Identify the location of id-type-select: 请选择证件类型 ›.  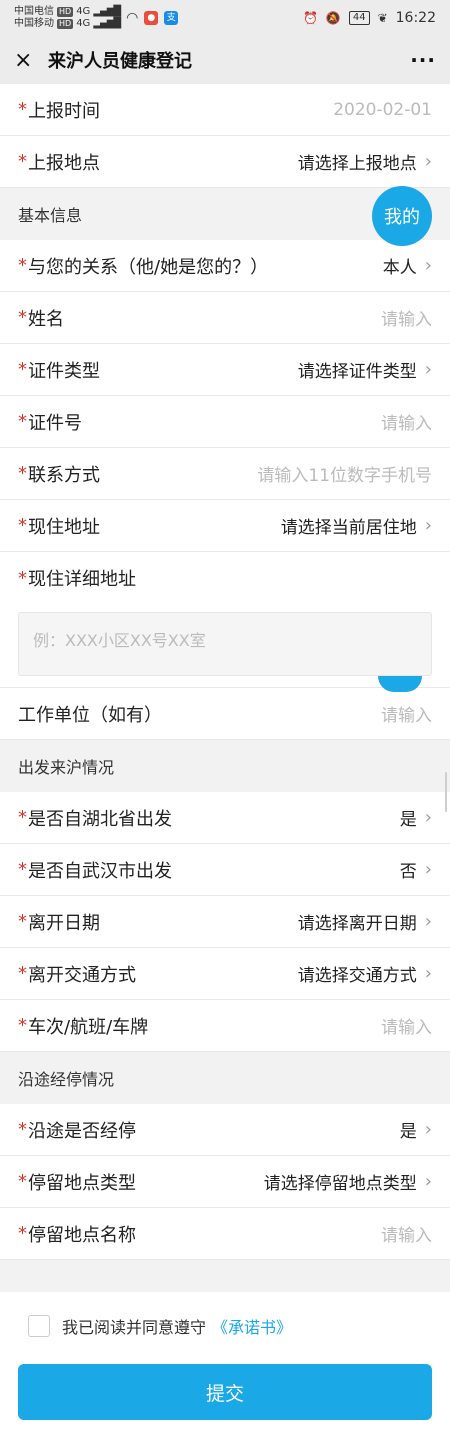
(365, 369).